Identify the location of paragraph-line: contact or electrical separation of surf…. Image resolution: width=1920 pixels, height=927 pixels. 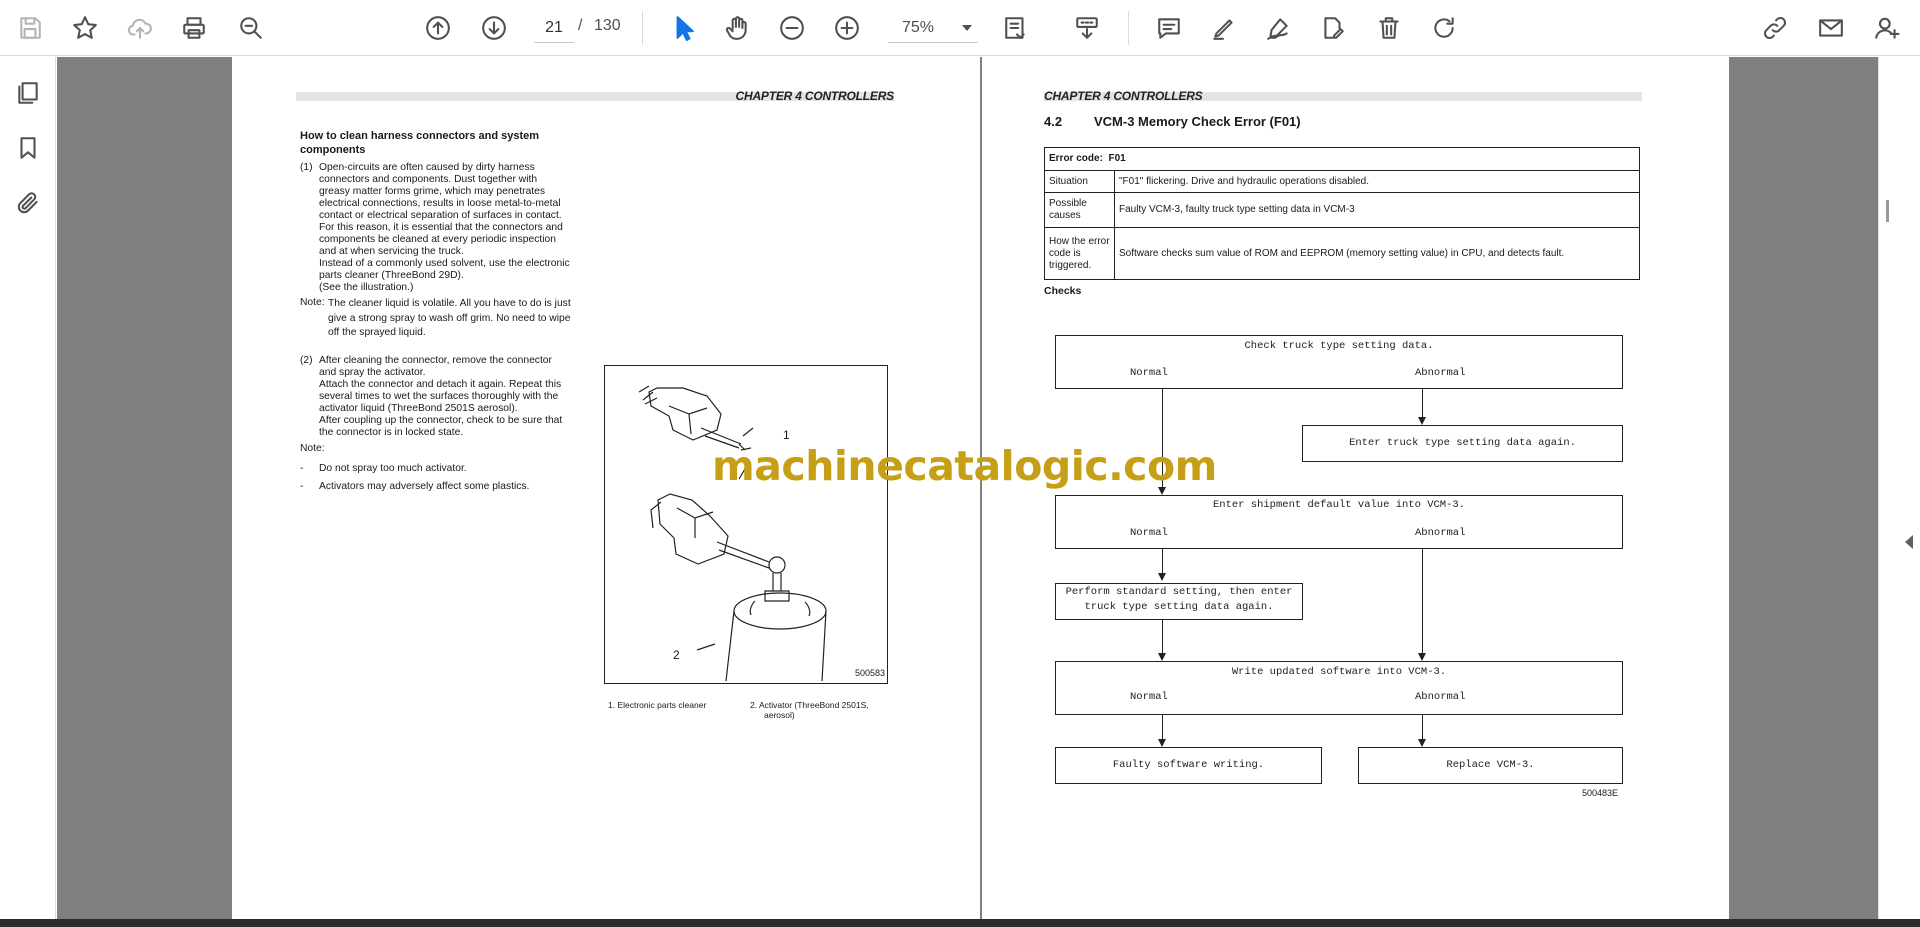
(440, 215).